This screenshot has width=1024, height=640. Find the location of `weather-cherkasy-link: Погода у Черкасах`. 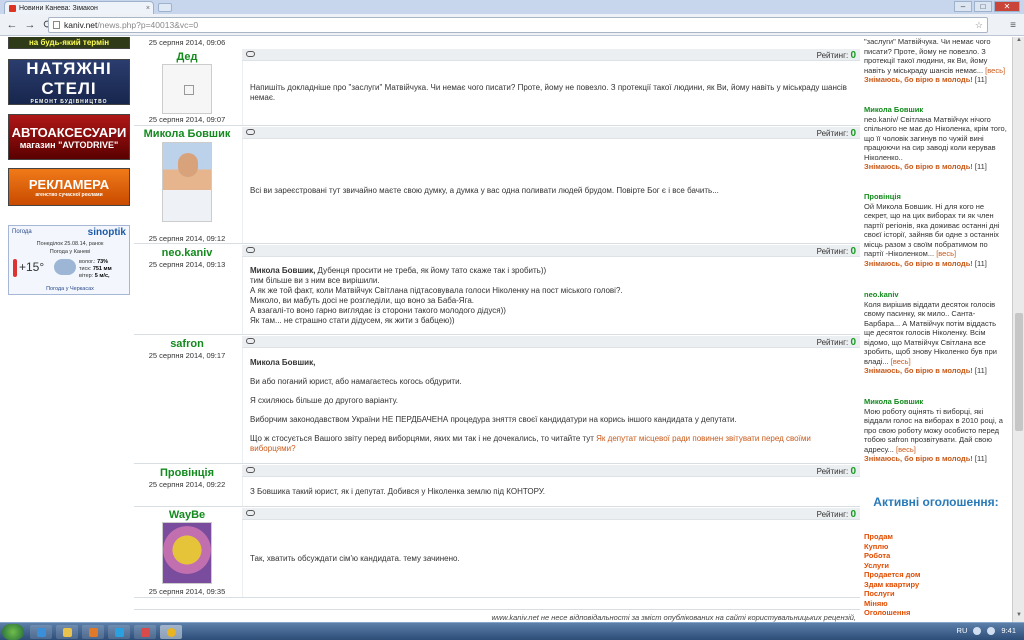

weather-cherkasy-link: Погода у Черкасах is located at coordinates (70, 289).